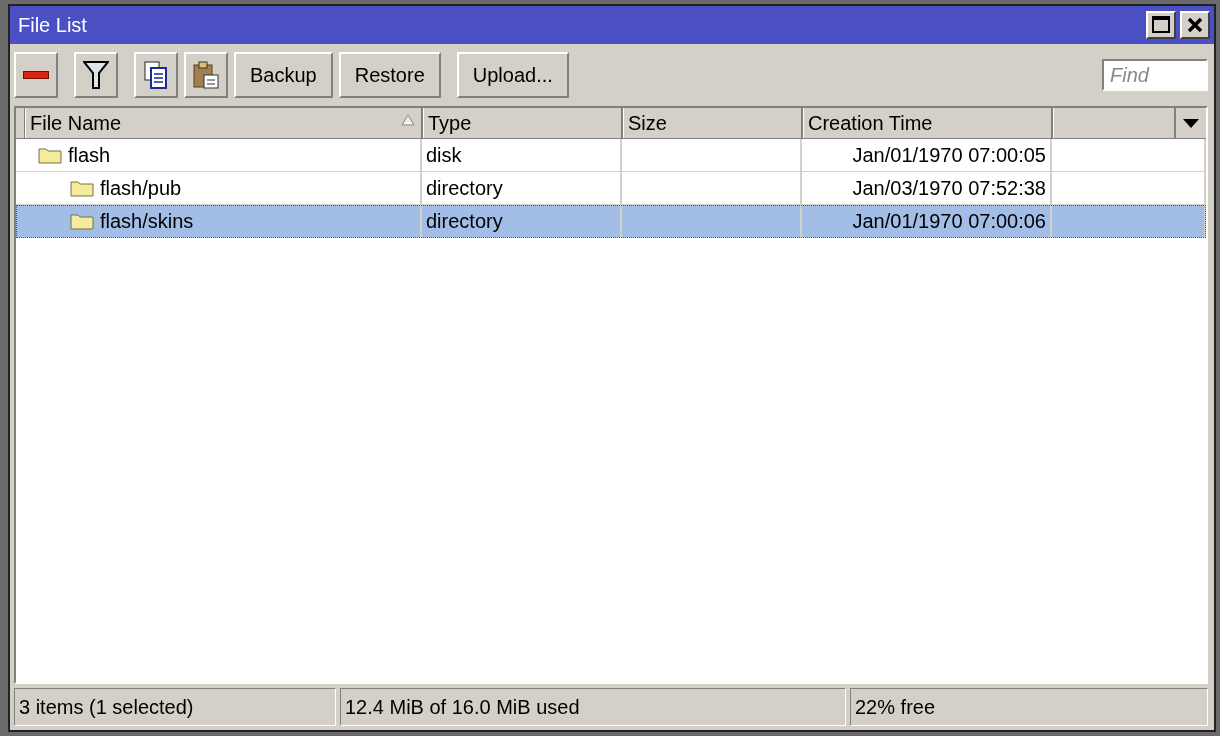 The image size is (1220, 736). Describe the element at coordinates (283, 75) in the screenshot. I see `toolbar-button: Backup` at that location.